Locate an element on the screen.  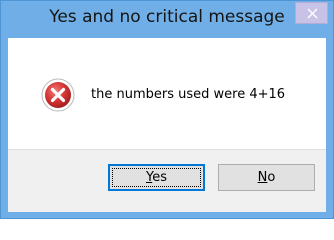
message-text: the numbers used were 4+16 is located at coordinates (188, 94).